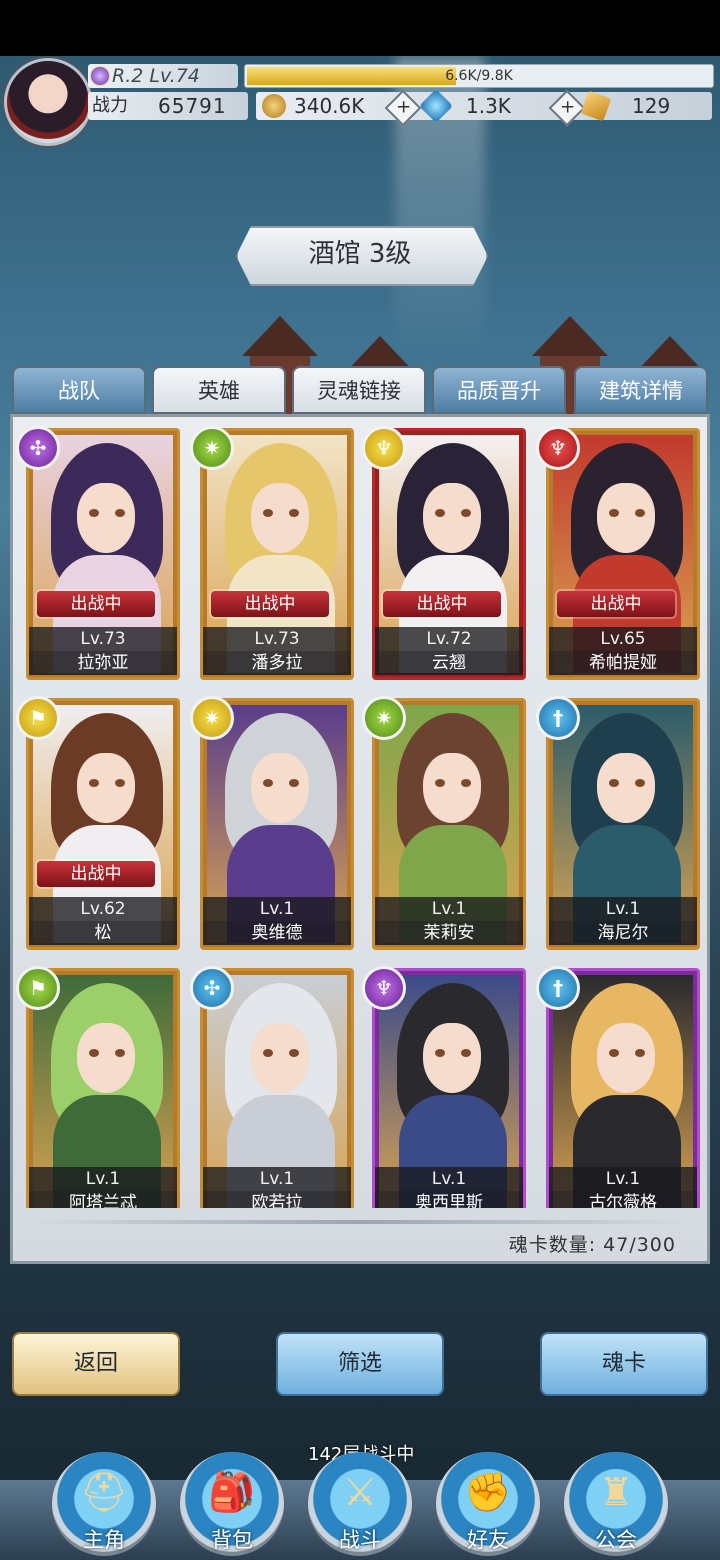 The height and width of the screenshot is (1560, 720). What do you see at coordinates (449, 639) in the screenshot?
I see `hero-level: Lv.72` at bounding box center [449, 639].